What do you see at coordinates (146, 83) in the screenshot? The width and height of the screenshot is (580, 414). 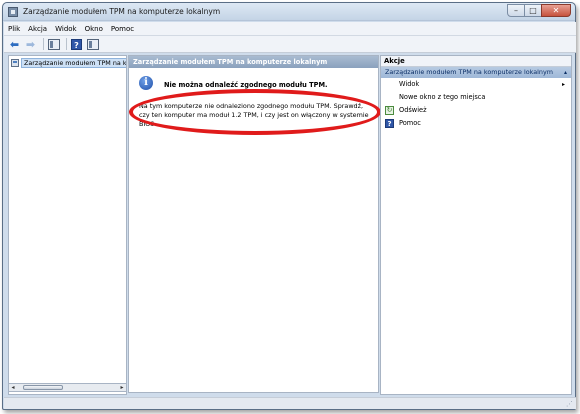 I see `info-icon: i` at bounding box center [146, 83].